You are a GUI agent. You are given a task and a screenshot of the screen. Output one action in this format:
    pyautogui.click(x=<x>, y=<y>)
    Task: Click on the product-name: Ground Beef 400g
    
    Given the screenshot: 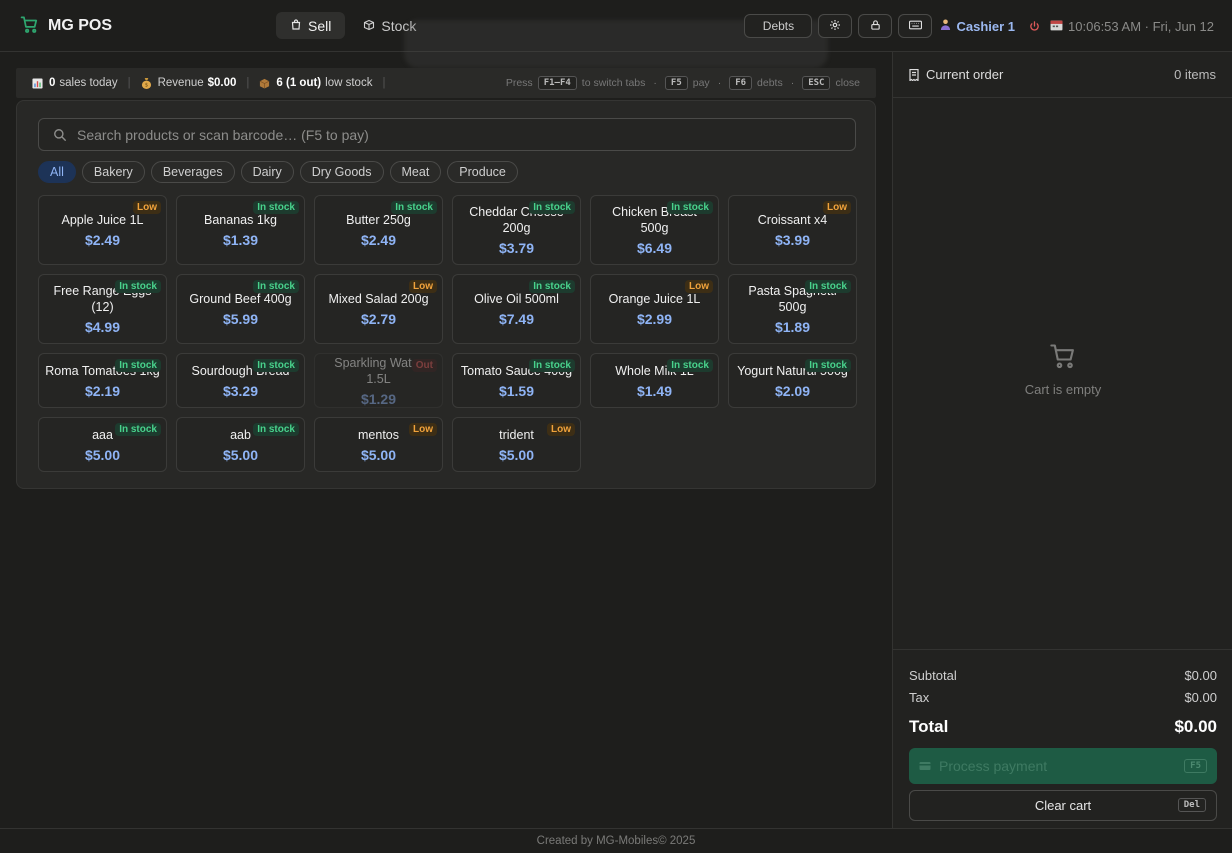 What is the action you would take?
    pyautogui.click(x=240, y=299)
    